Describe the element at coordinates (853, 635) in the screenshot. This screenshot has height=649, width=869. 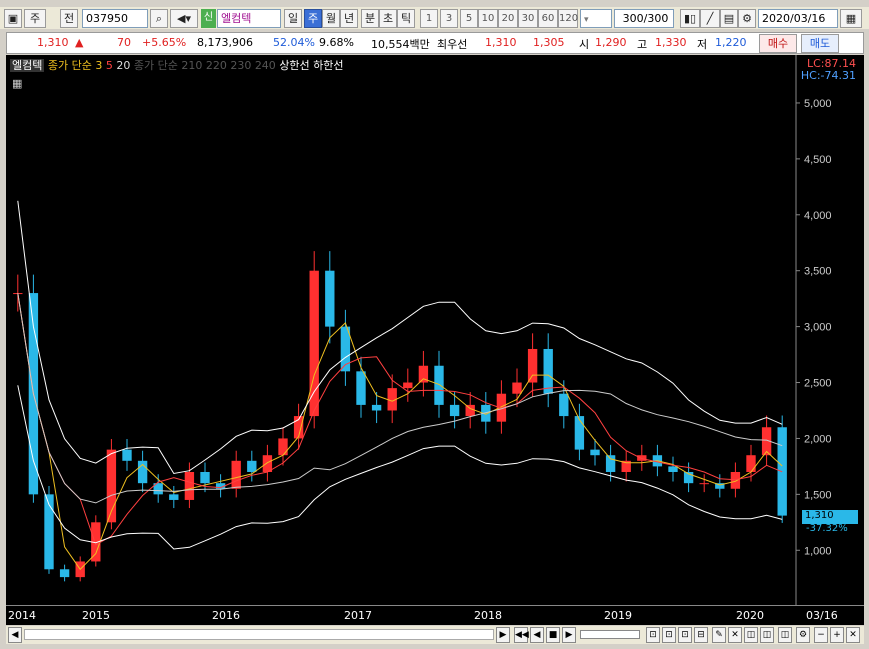
I see `close-icon: ✕` at that location.